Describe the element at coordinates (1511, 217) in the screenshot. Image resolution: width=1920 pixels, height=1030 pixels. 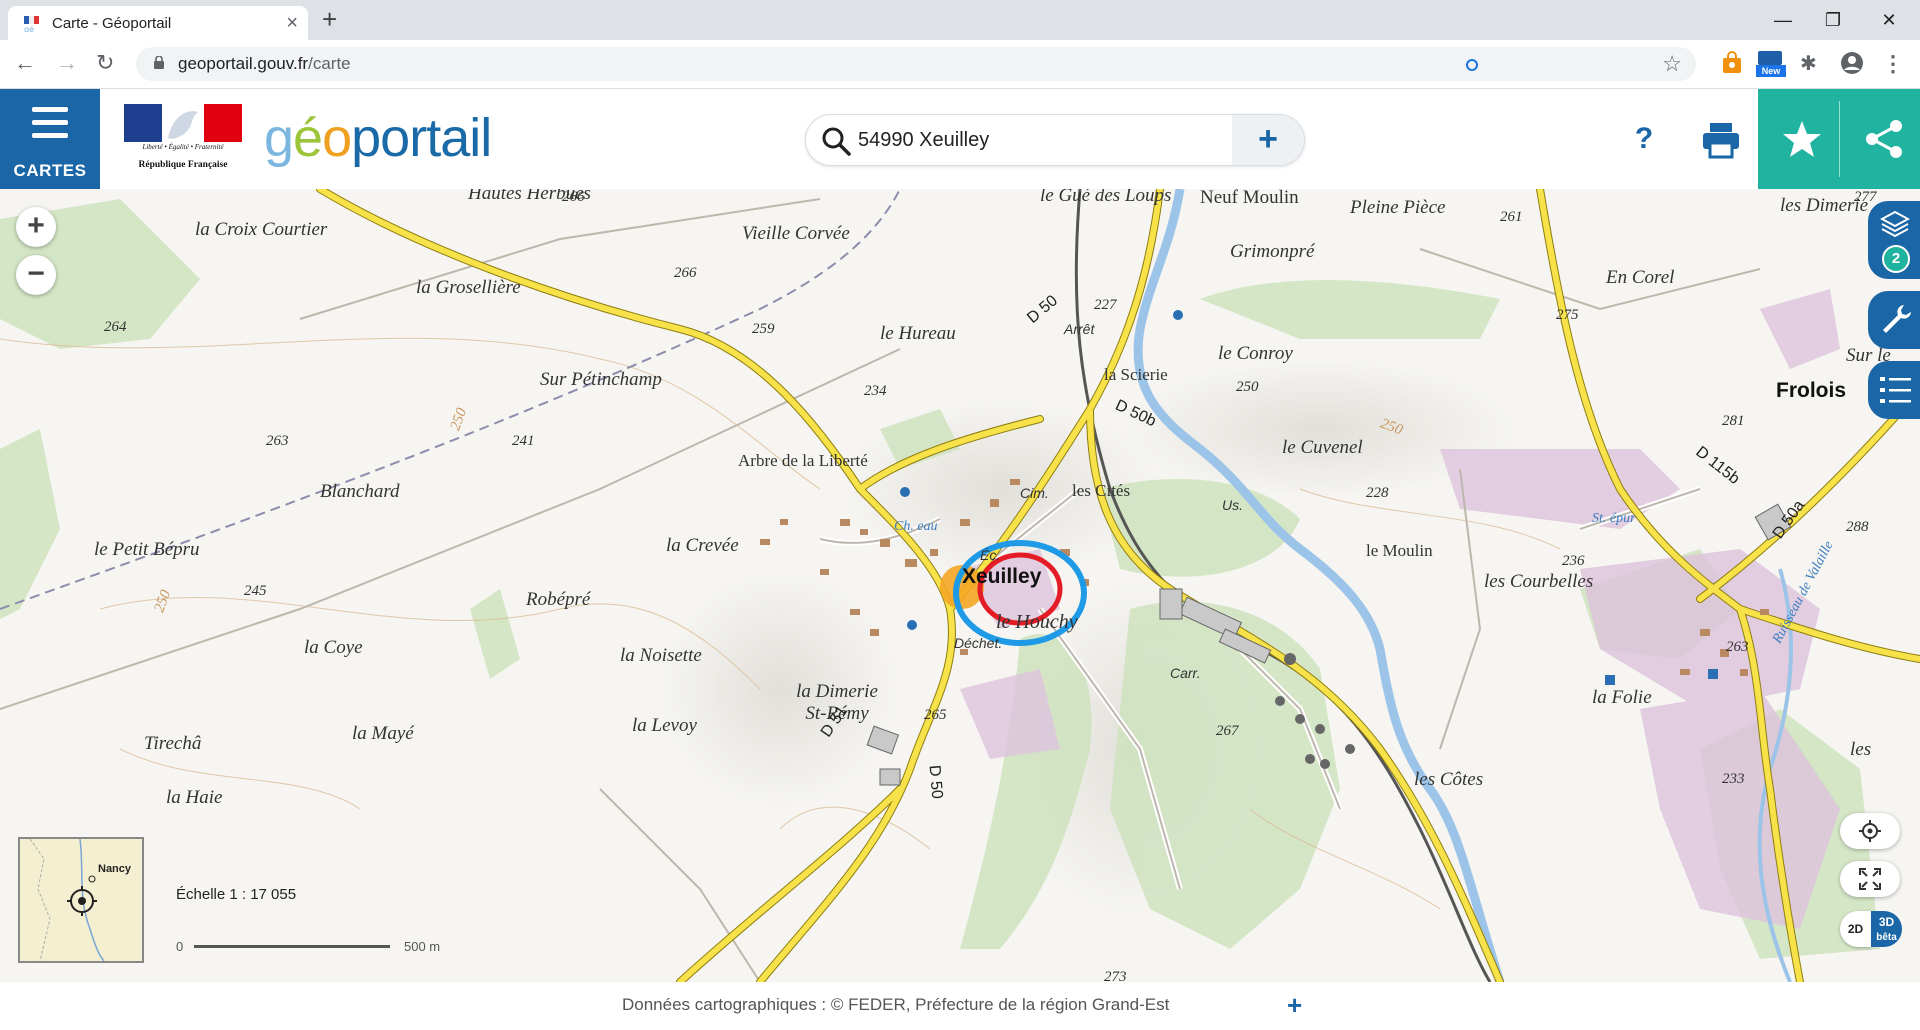
I see `altitude-label: 261` at that location.